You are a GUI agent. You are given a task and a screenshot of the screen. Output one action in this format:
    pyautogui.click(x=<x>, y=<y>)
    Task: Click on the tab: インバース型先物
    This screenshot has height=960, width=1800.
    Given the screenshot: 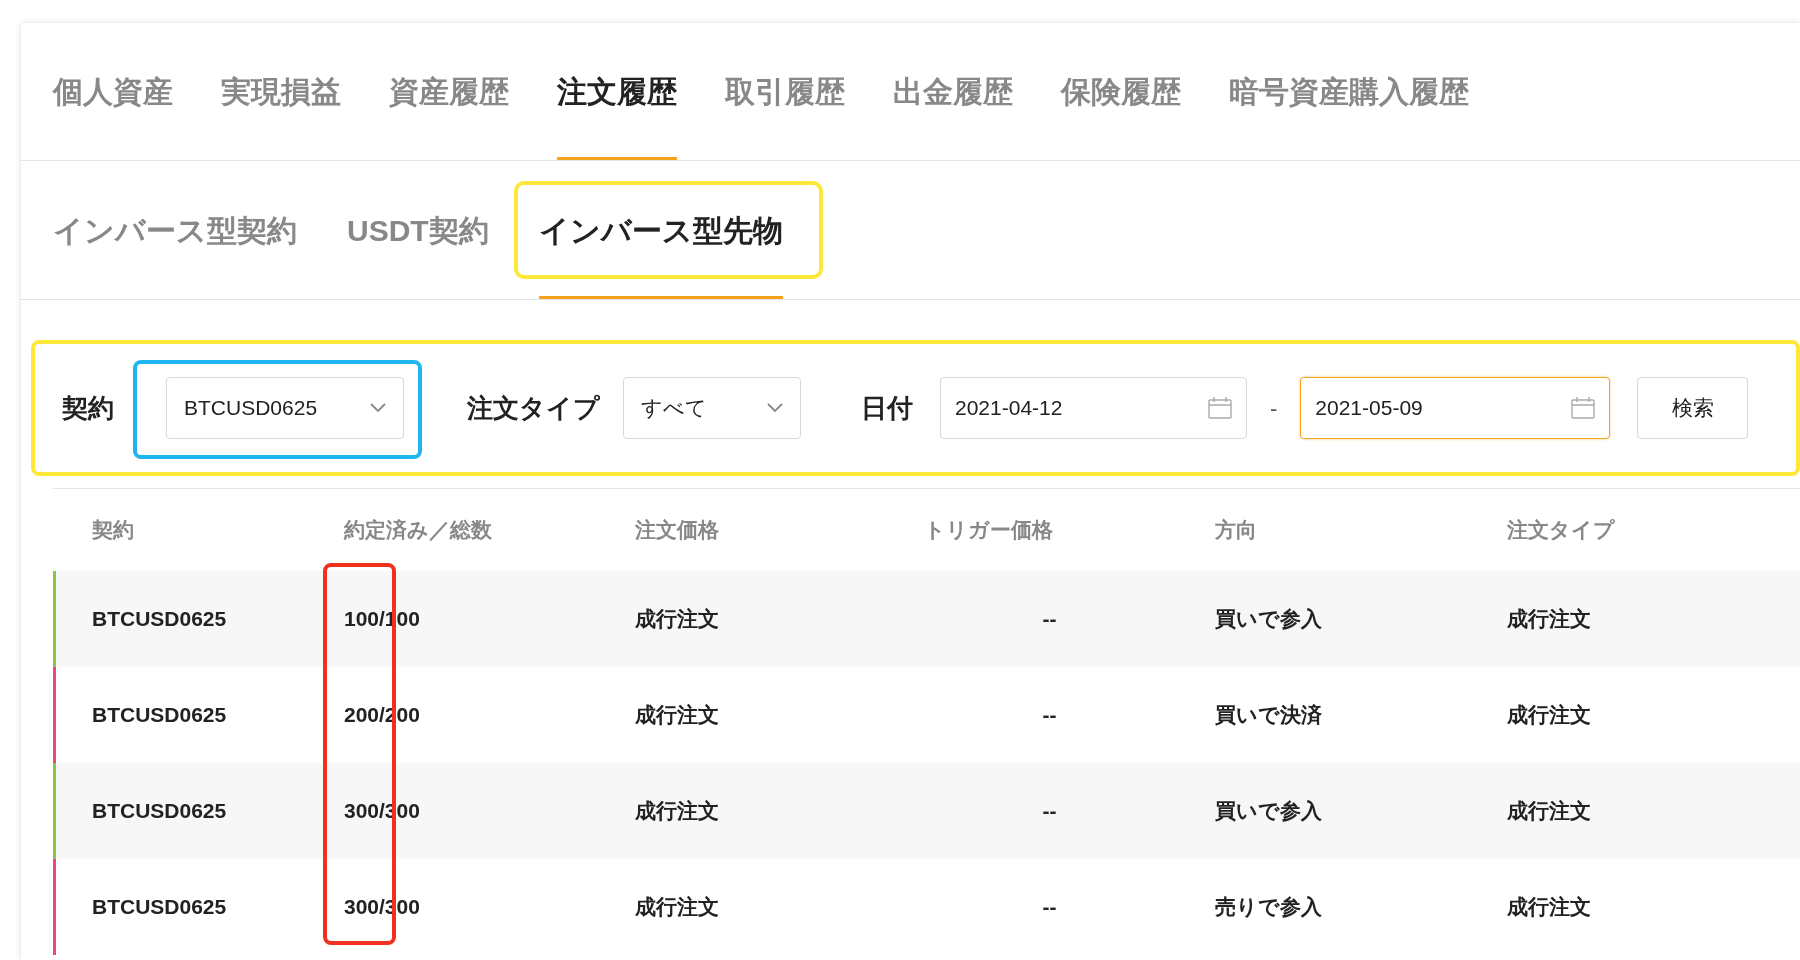 What is the action you would take?
    pyautogui.click(x=660, y=230)
    